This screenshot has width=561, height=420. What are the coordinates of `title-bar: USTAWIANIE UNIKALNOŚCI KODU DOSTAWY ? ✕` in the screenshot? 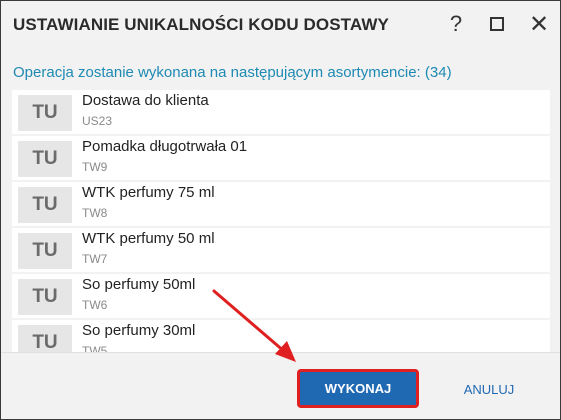 It's located at (280, 25).